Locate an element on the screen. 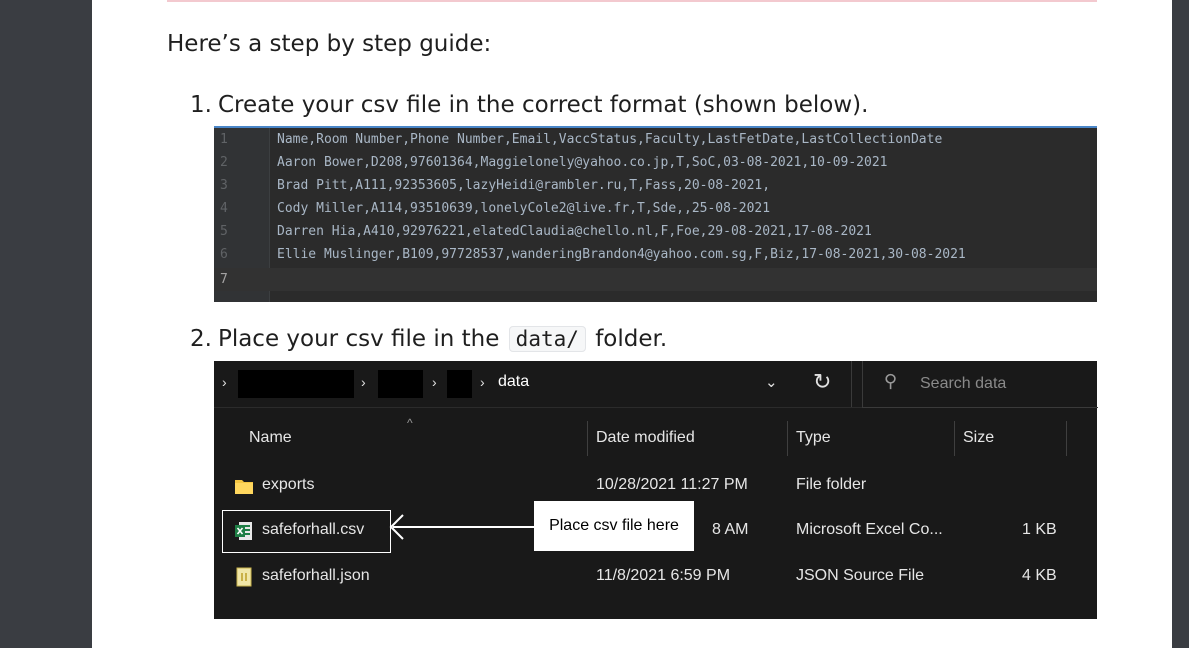 This screenshot has height=648, width=1189. line-number: 3 is located at coordinates (224, 185).